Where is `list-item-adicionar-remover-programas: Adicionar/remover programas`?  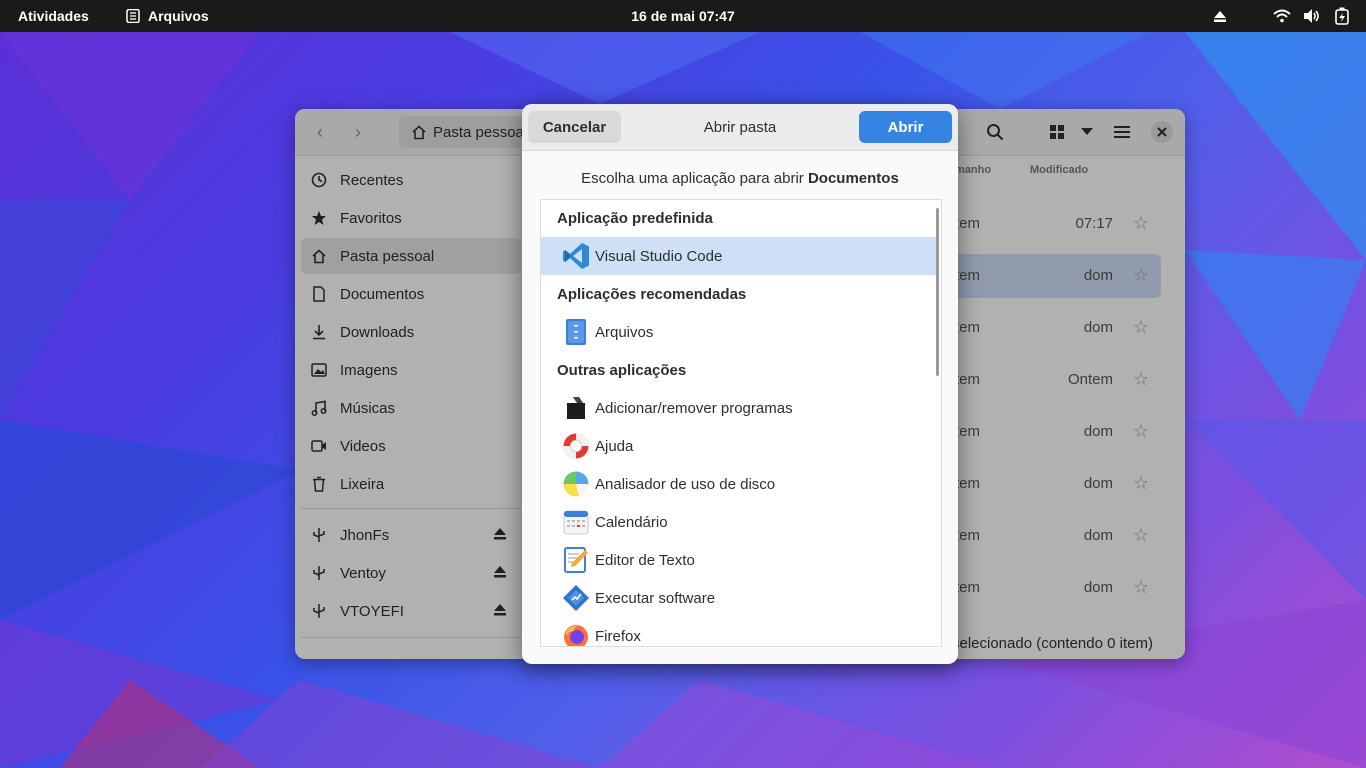
list-item-adicionar-remover-programas: Adicionar/remover programas is located at coordinates (740, 408).